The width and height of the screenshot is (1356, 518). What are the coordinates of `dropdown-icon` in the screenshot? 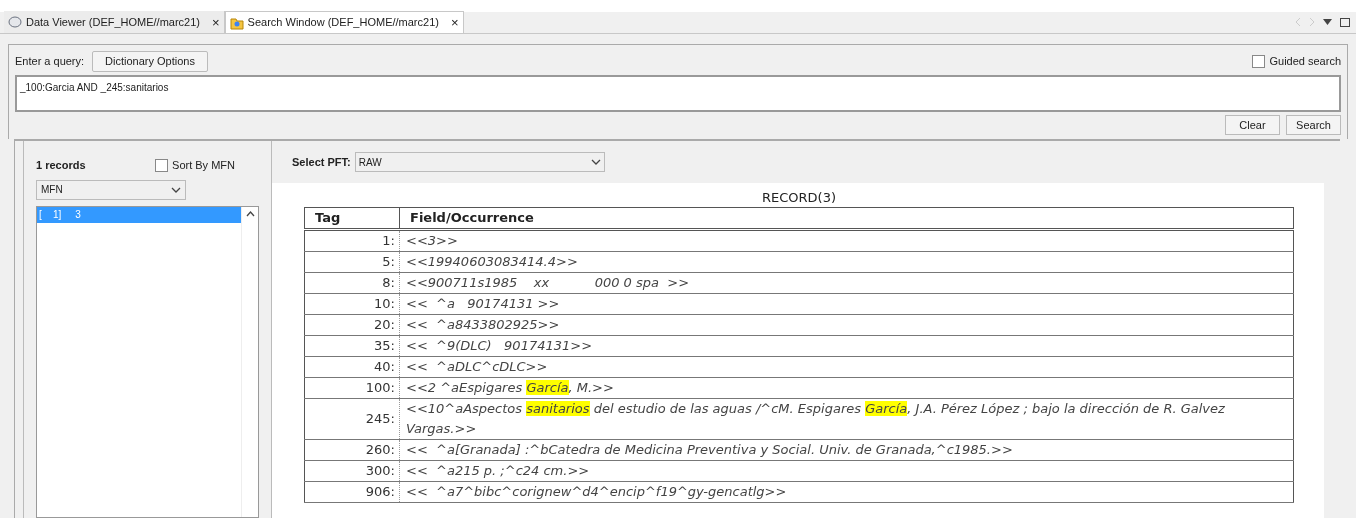 It's located at (1327, 22).